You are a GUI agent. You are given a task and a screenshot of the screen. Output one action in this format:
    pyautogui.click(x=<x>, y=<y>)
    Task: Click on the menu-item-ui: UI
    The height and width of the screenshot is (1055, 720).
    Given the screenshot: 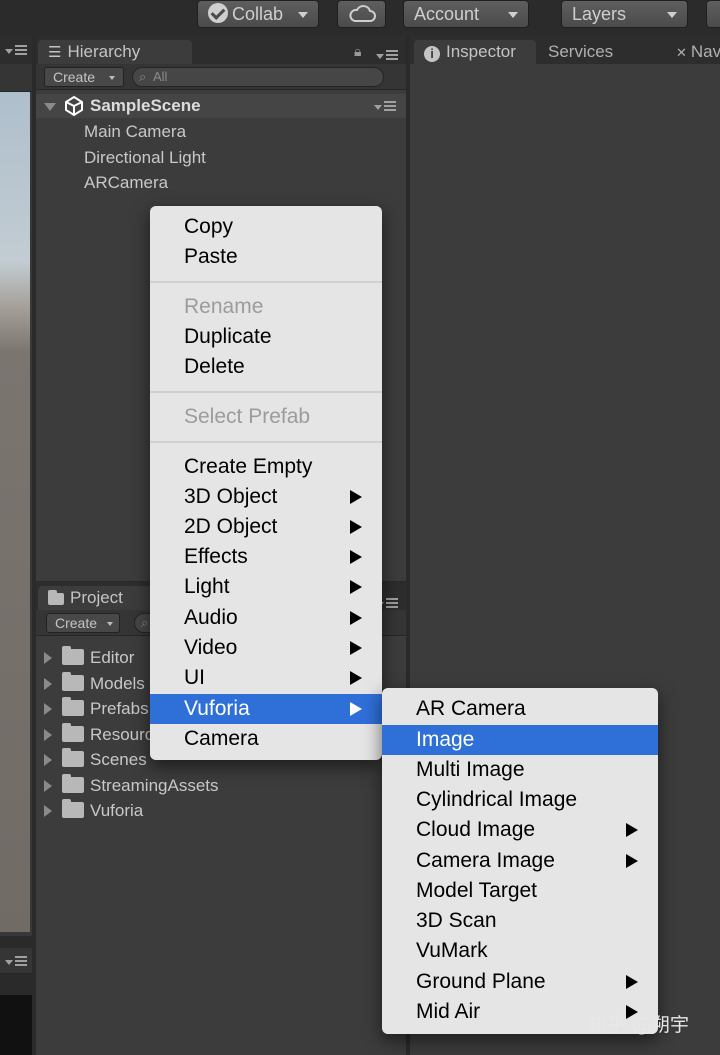 What is the action you would take?
    pyautogui.click(x=266, y=678)
    